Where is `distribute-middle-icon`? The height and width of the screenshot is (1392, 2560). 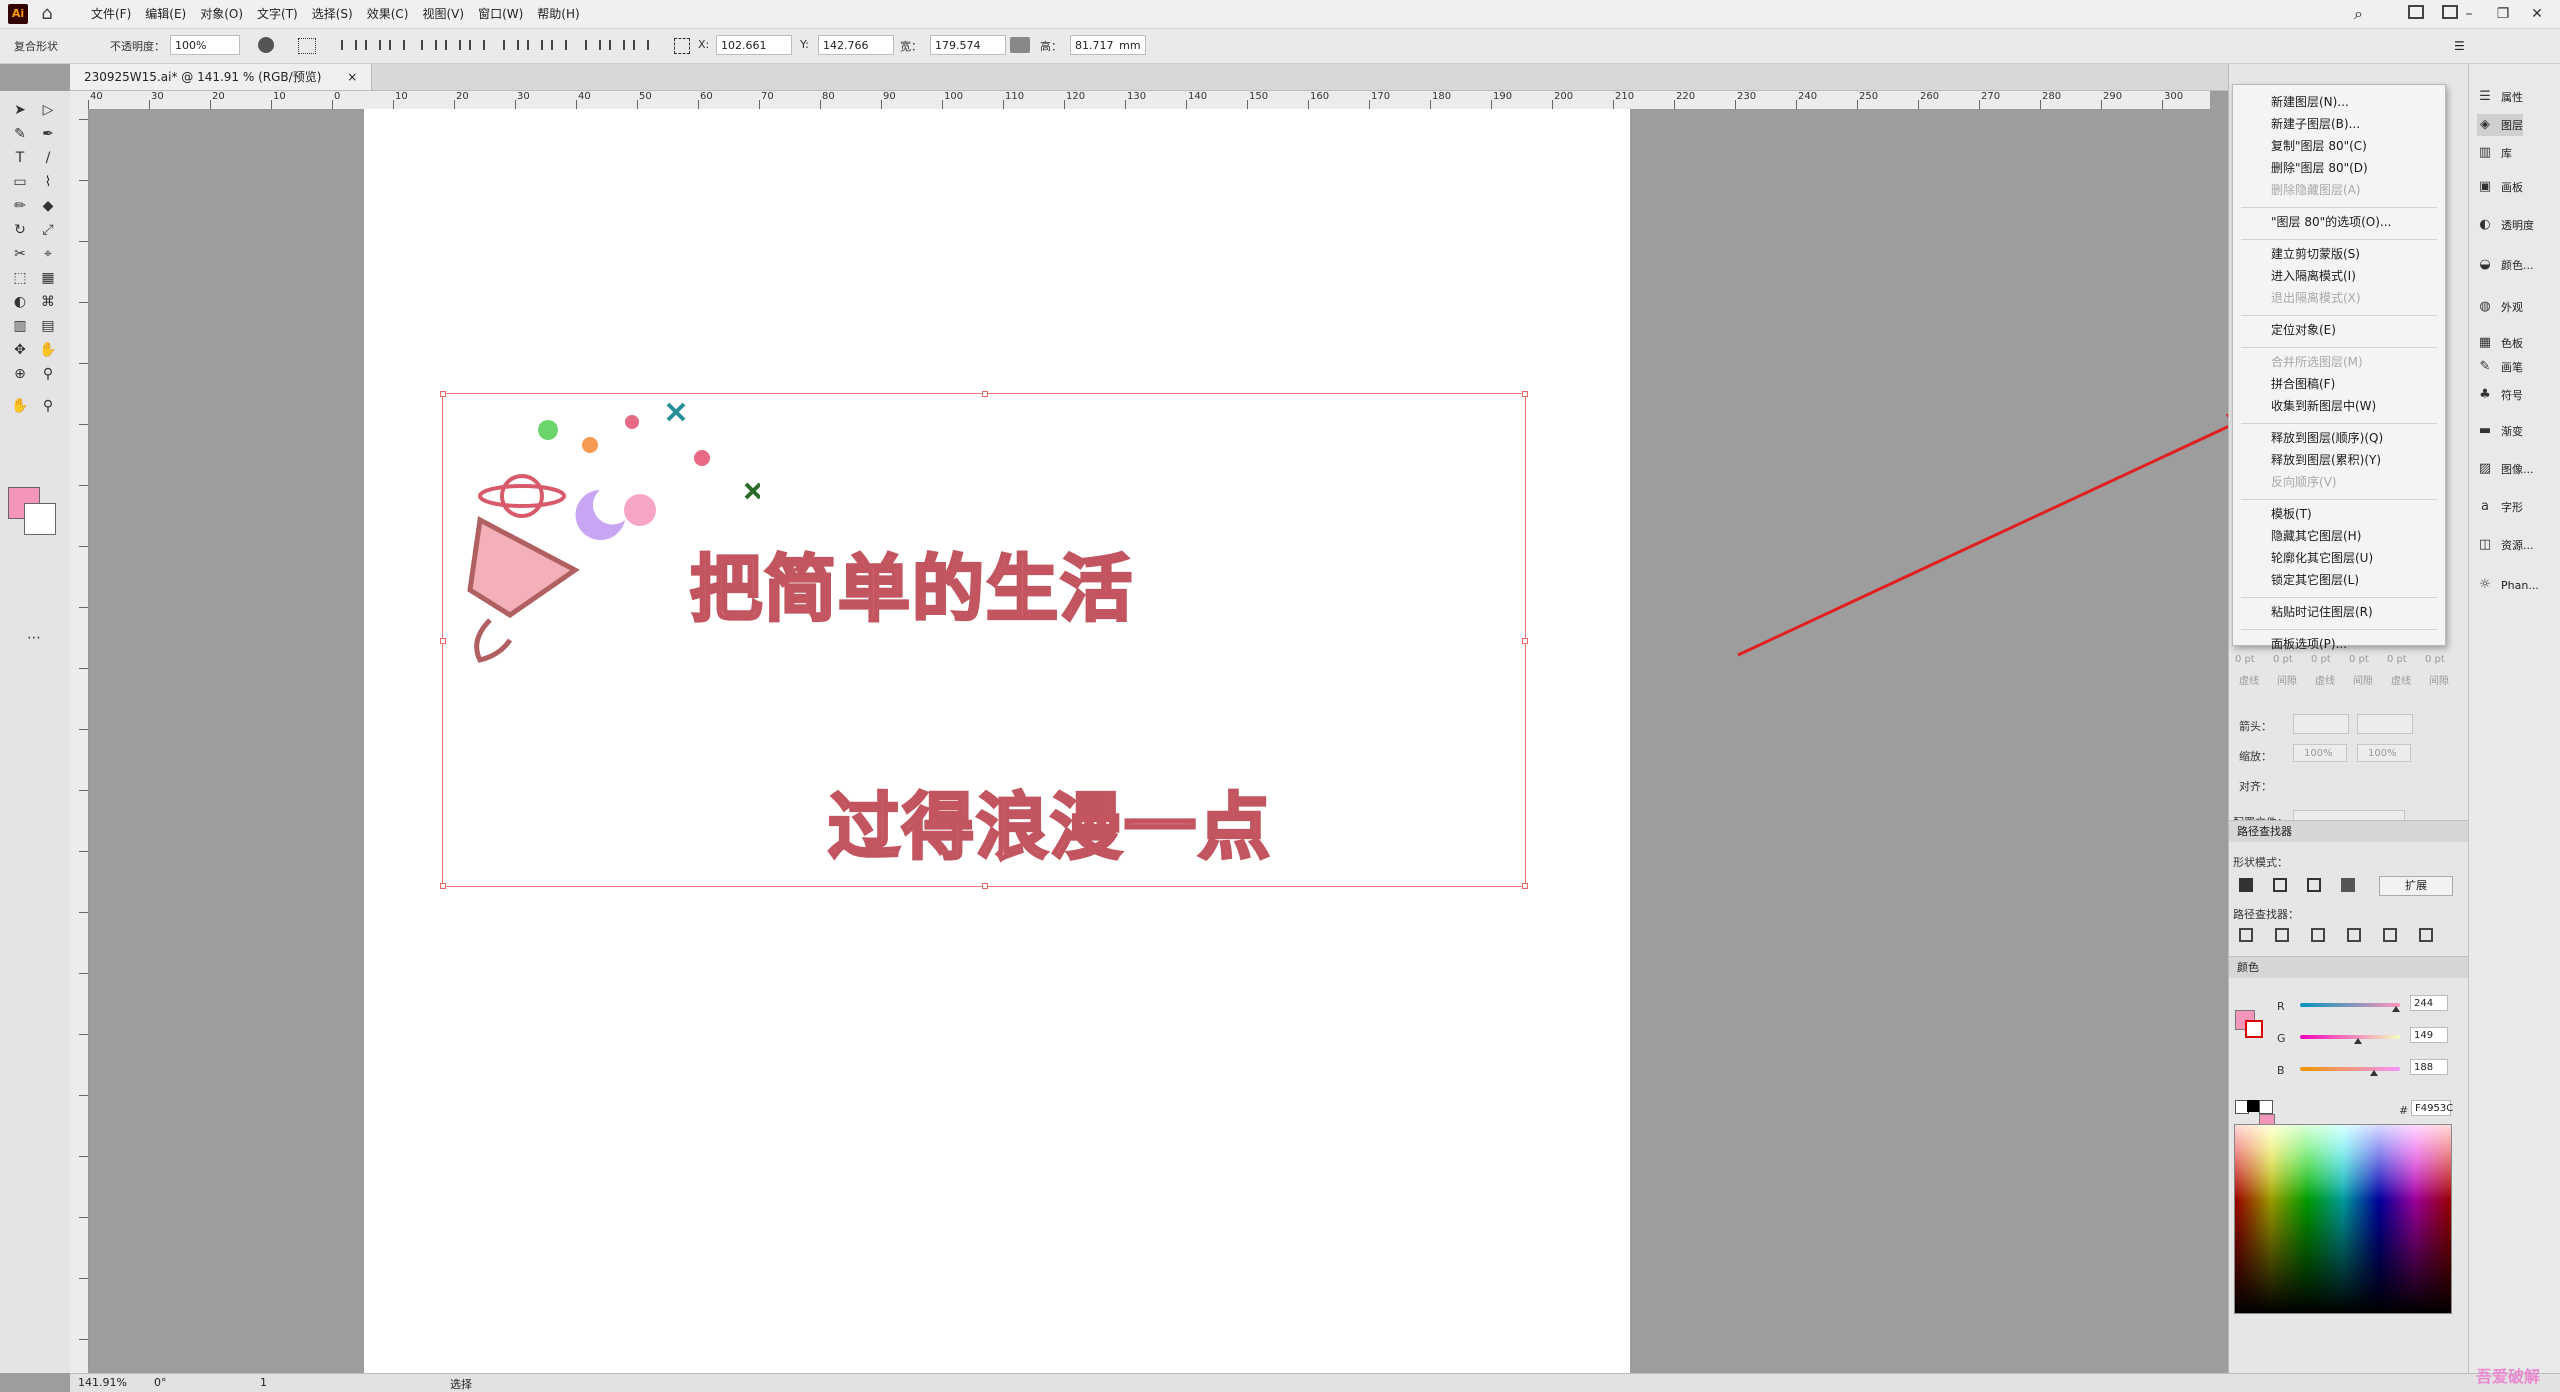 distribute-middle-icon is located at coordinates (533, 45).